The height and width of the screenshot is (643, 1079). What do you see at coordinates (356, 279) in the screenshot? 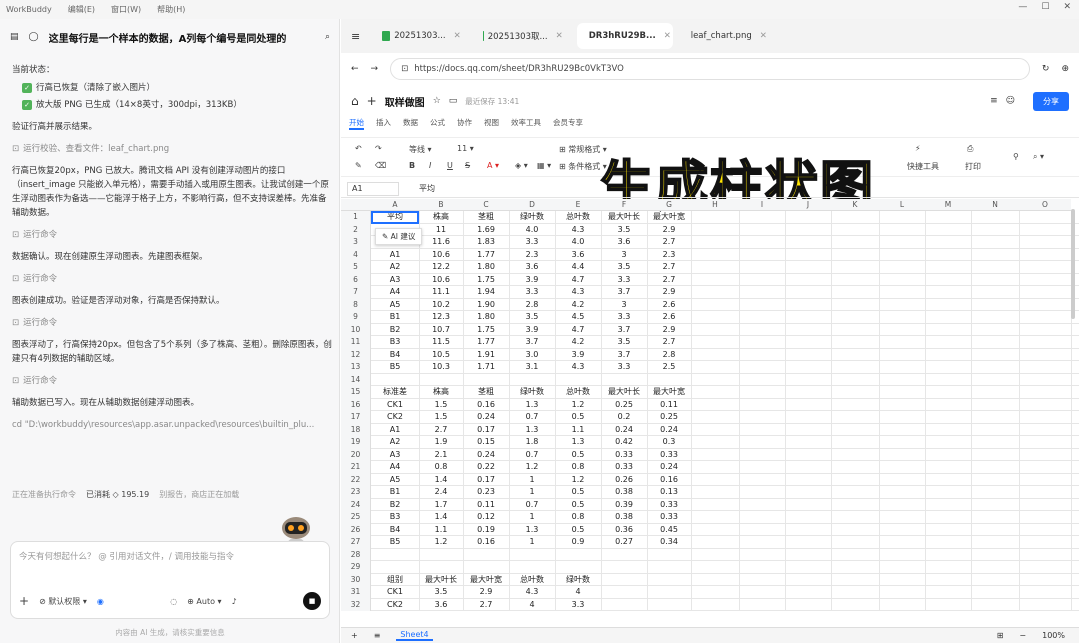
I see `row-header-6: 6` at bounding box center [356, 279].